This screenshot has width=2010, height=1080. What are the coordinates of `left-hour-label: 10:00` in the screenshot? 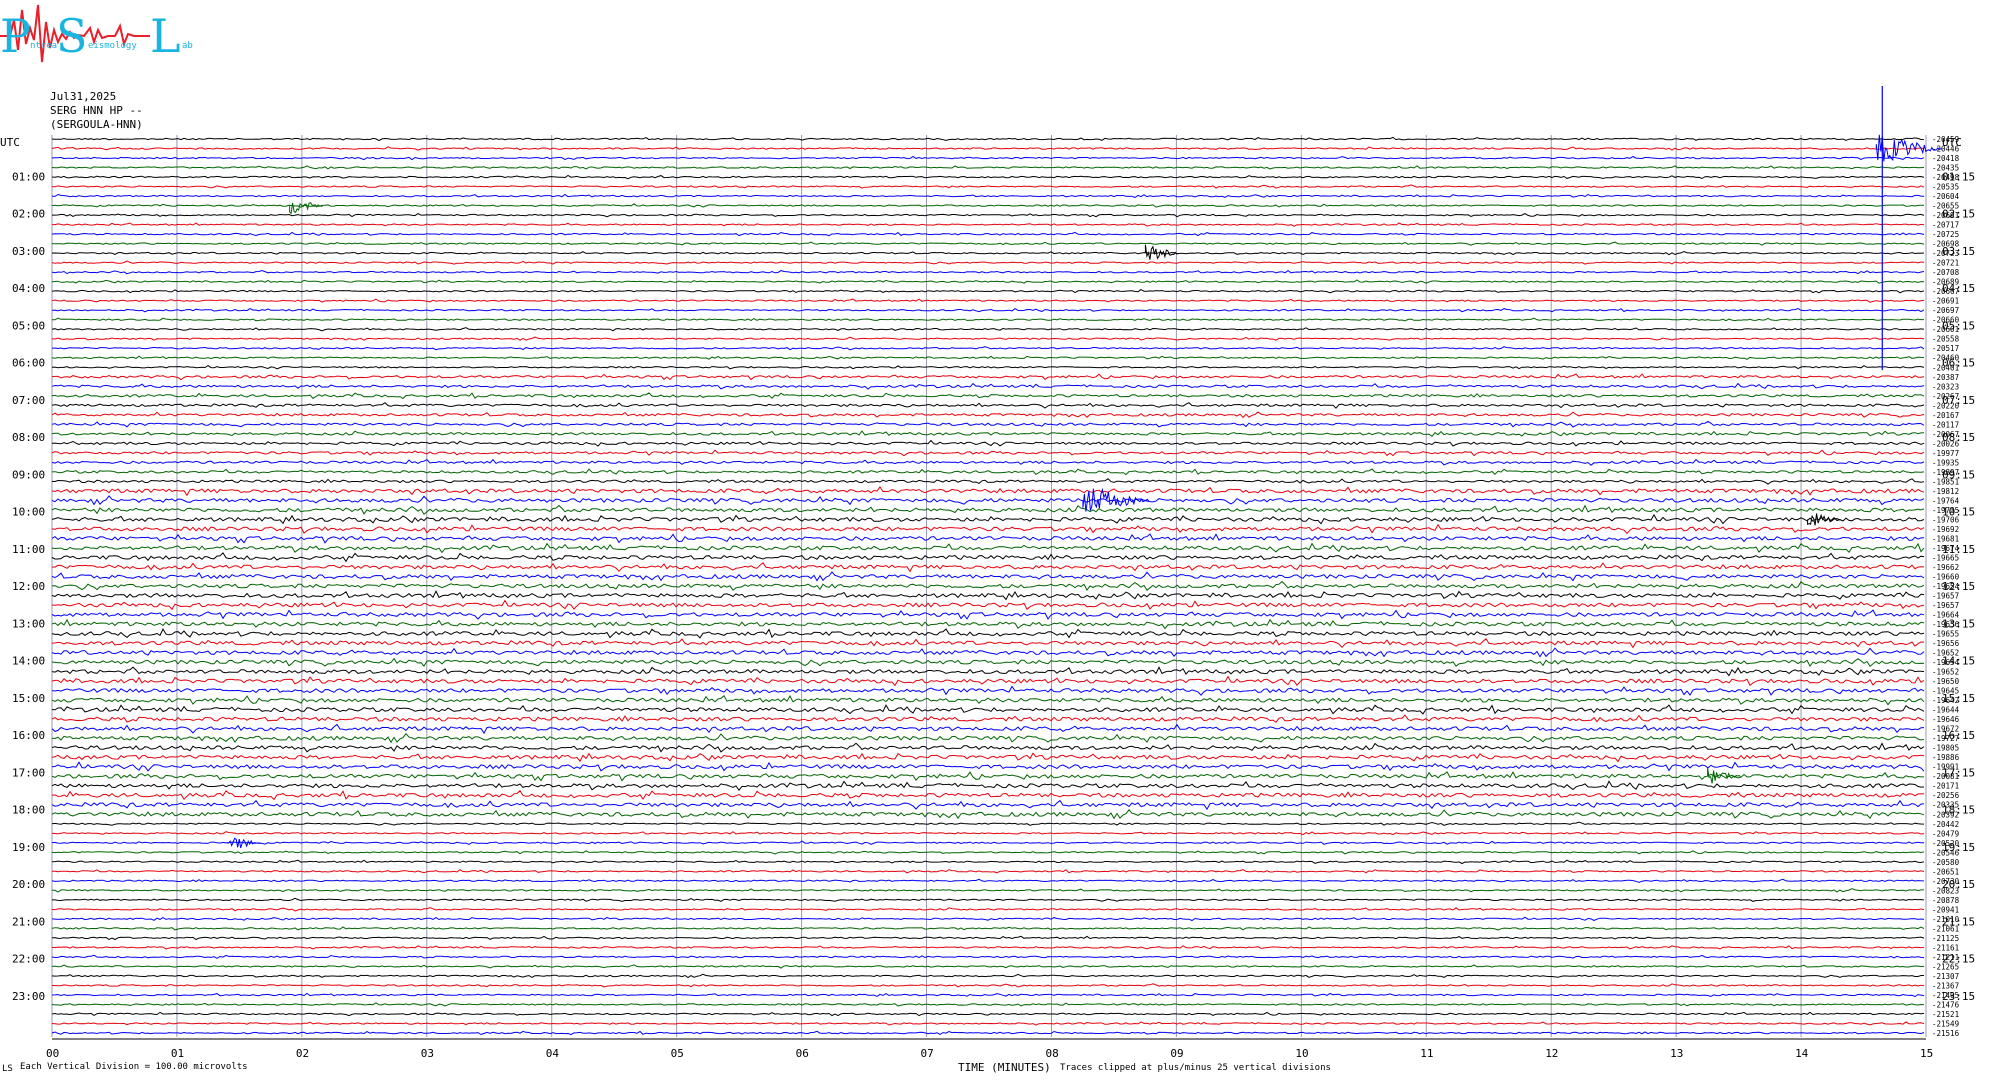 It's located at (28, 512).